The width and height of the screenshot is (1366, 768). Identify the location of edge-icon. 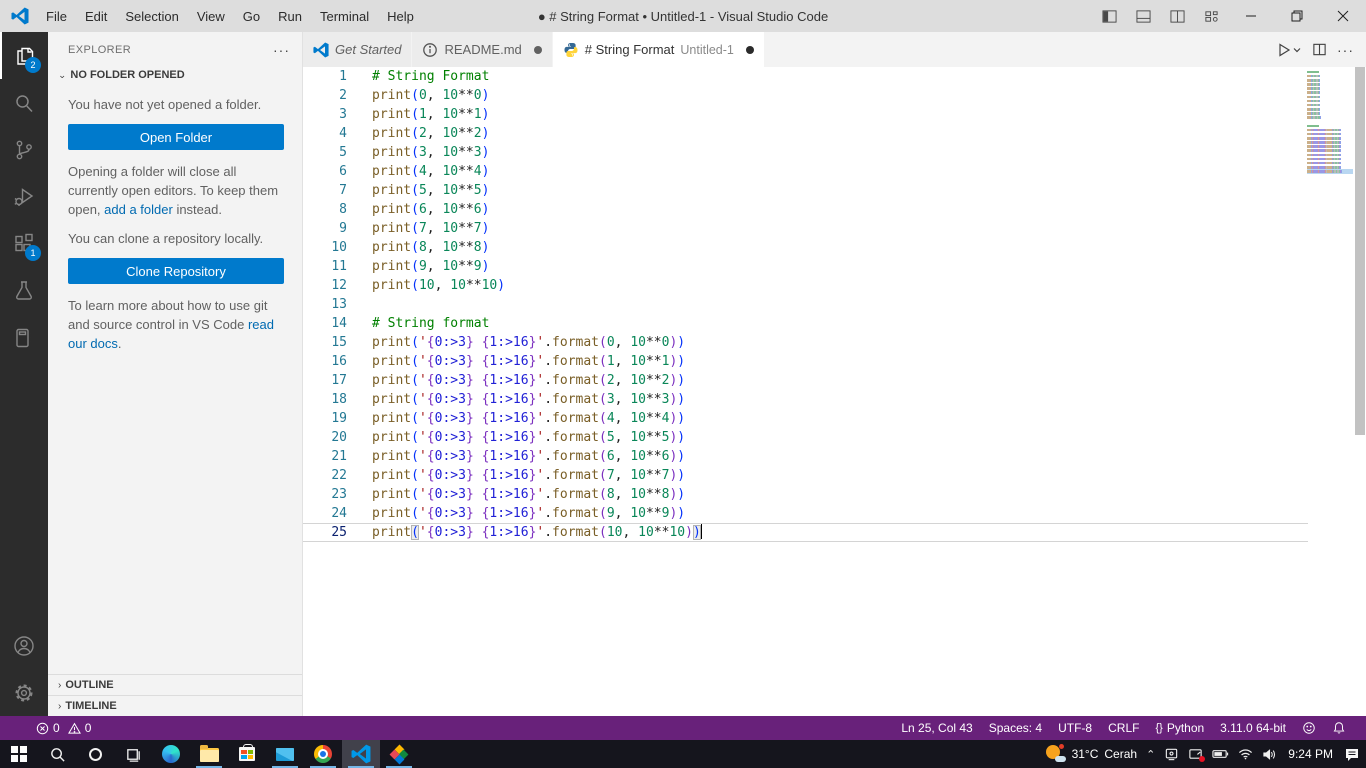
(171, 754).